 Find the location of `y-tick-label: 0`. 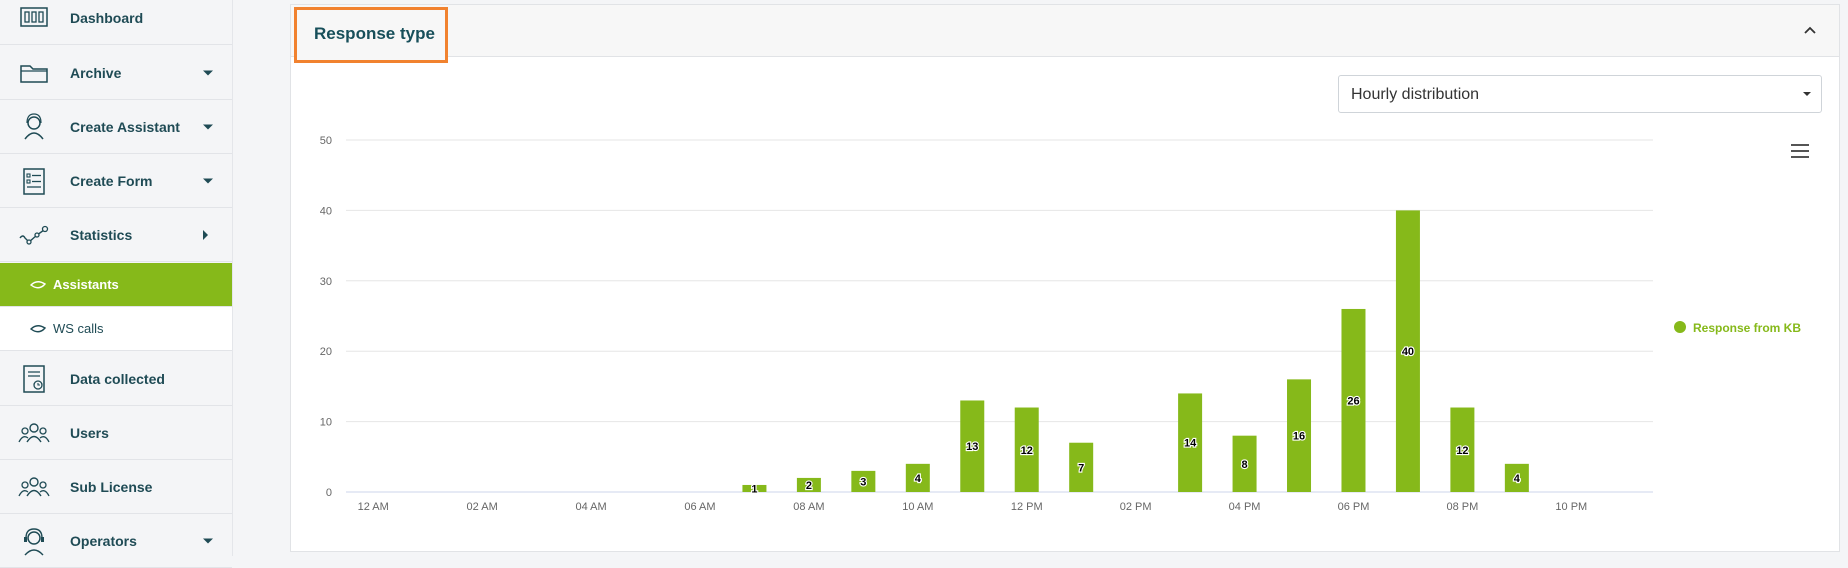

y-tick-label: 0 is located at coordinates (329, 493).